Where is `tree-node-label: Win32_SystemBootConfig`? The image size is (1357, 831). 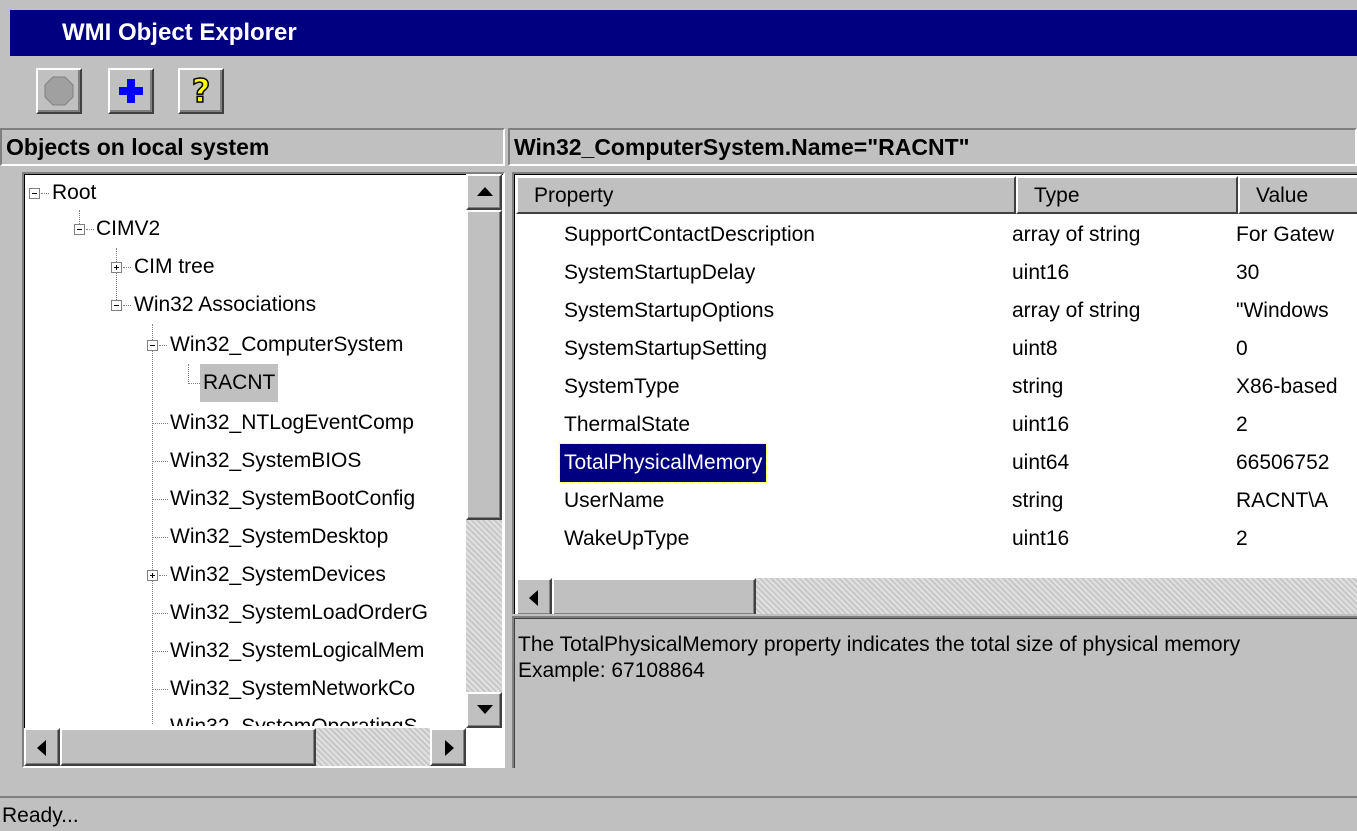
tree-node-label: Win32_SystemBootConfig is located at coordinates (293, 498).